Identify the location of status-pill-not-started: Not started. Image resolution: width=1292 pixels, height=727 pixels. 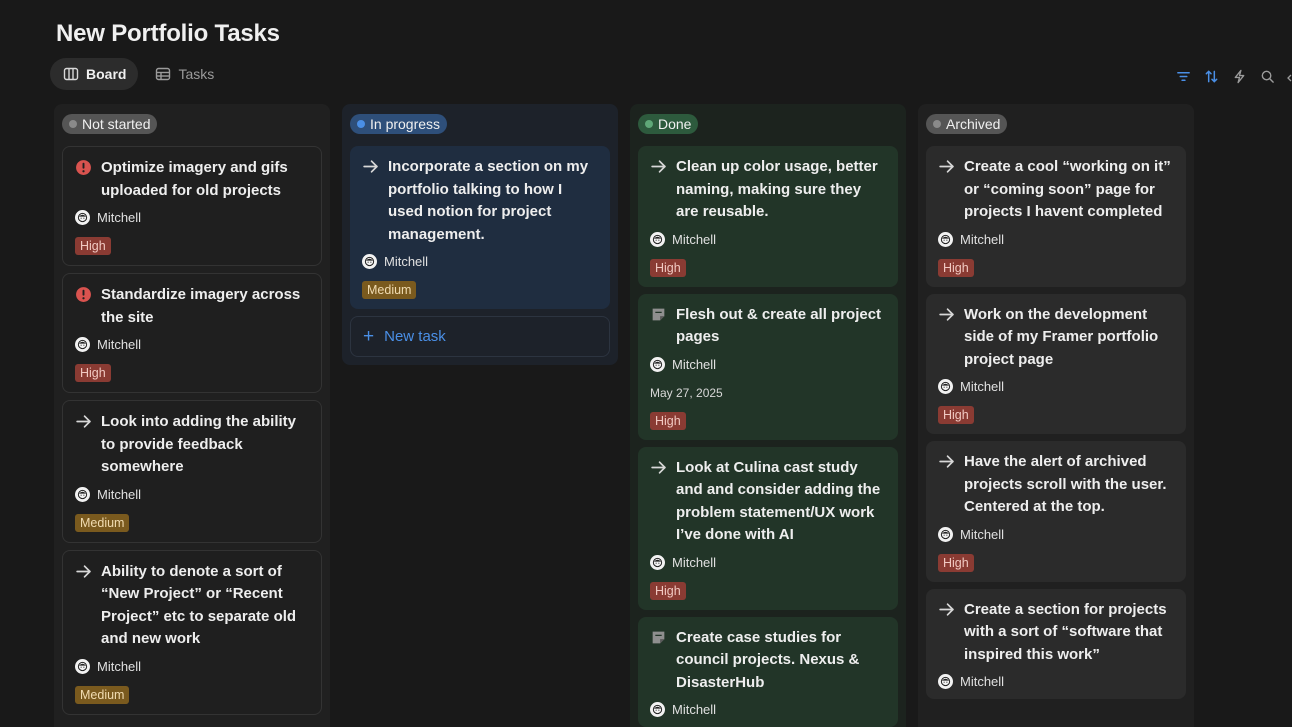
(110, 124).